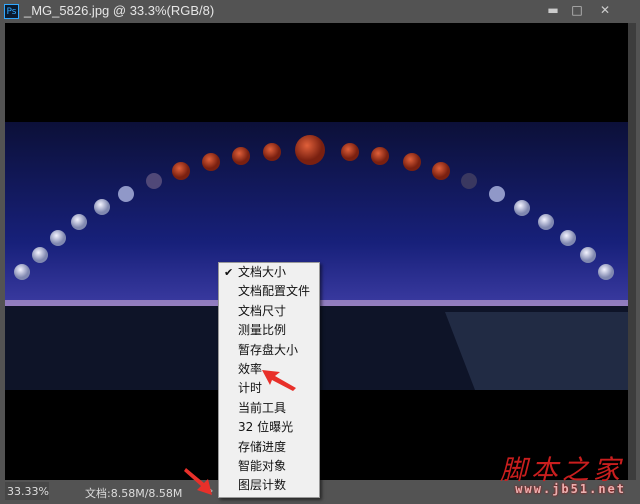  Describe the element at coordinates (198, 481) in the screenshot. I see `arrow-pointing-status-menu-icon` at that location.